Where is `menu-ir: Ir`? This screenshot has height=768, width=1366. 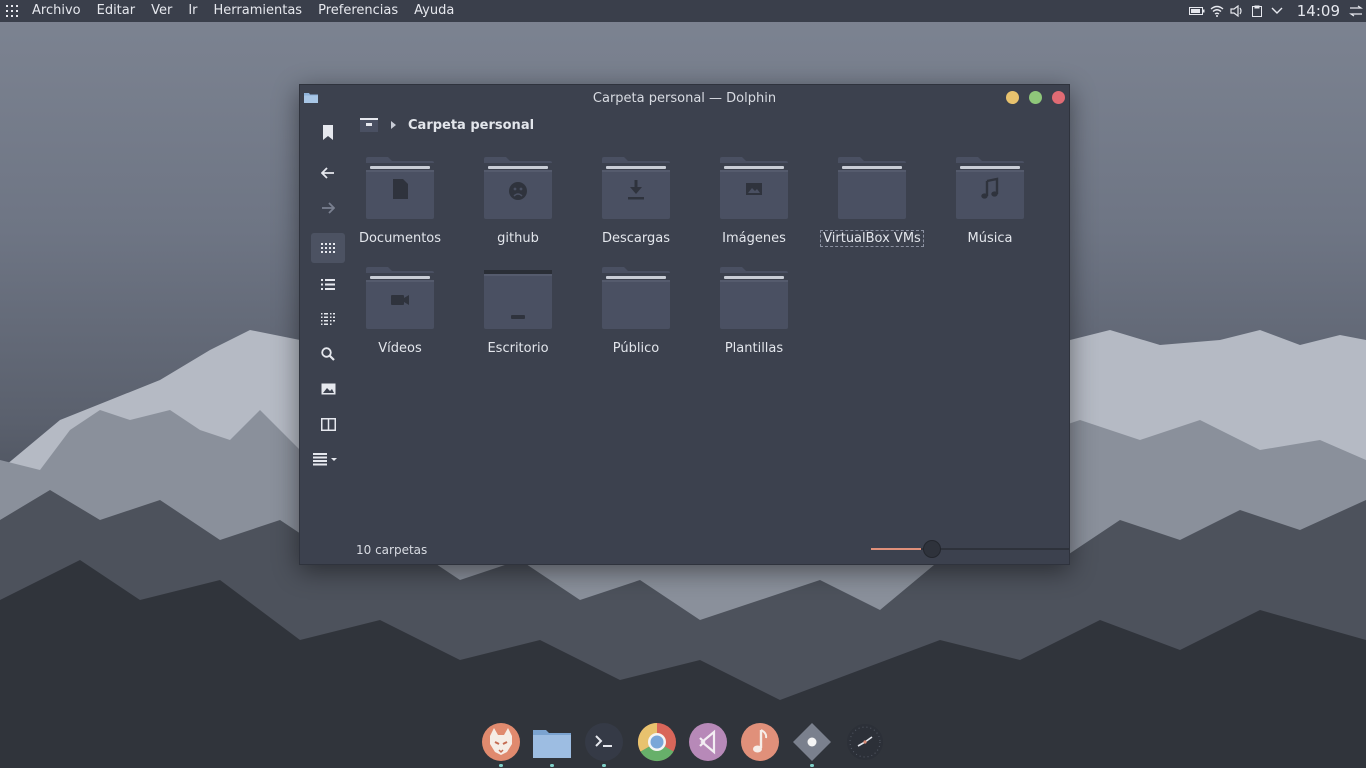
menu-ir: Ir is located at coordinates (192, 11).